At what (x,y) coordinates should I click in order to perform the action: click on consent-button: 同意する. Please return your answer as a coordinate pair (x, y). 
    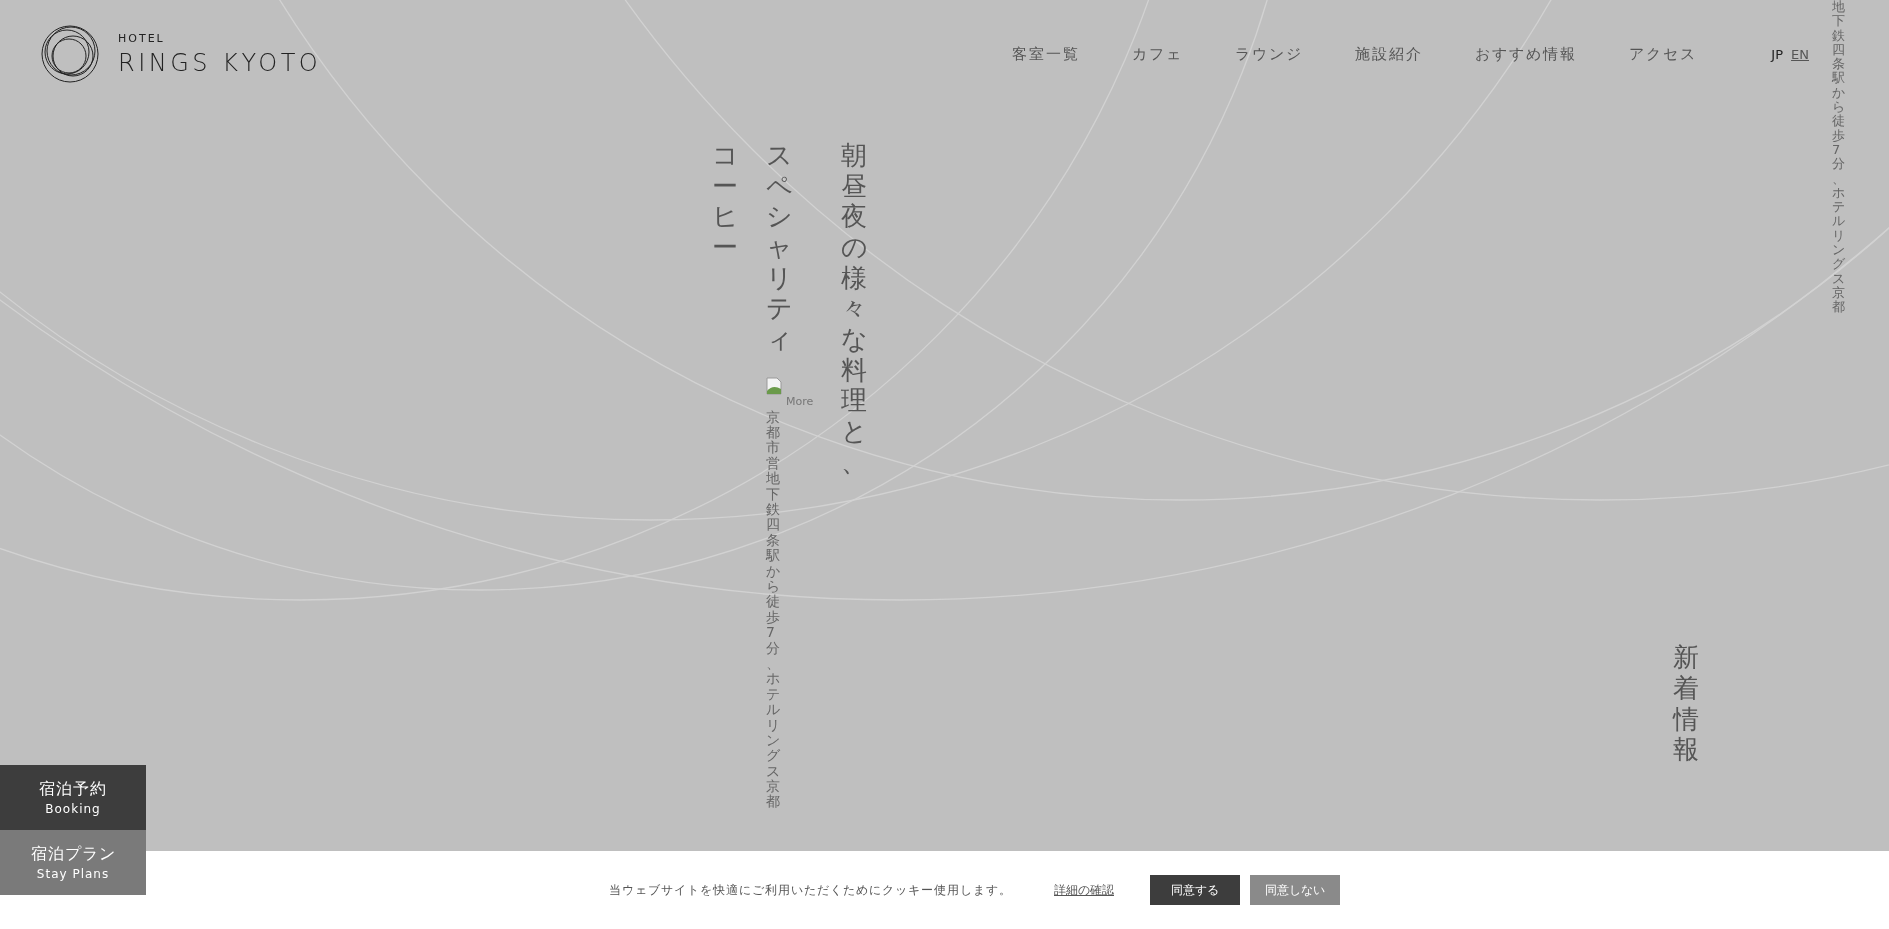
    Looking at the image, I should click on (1195, 890).